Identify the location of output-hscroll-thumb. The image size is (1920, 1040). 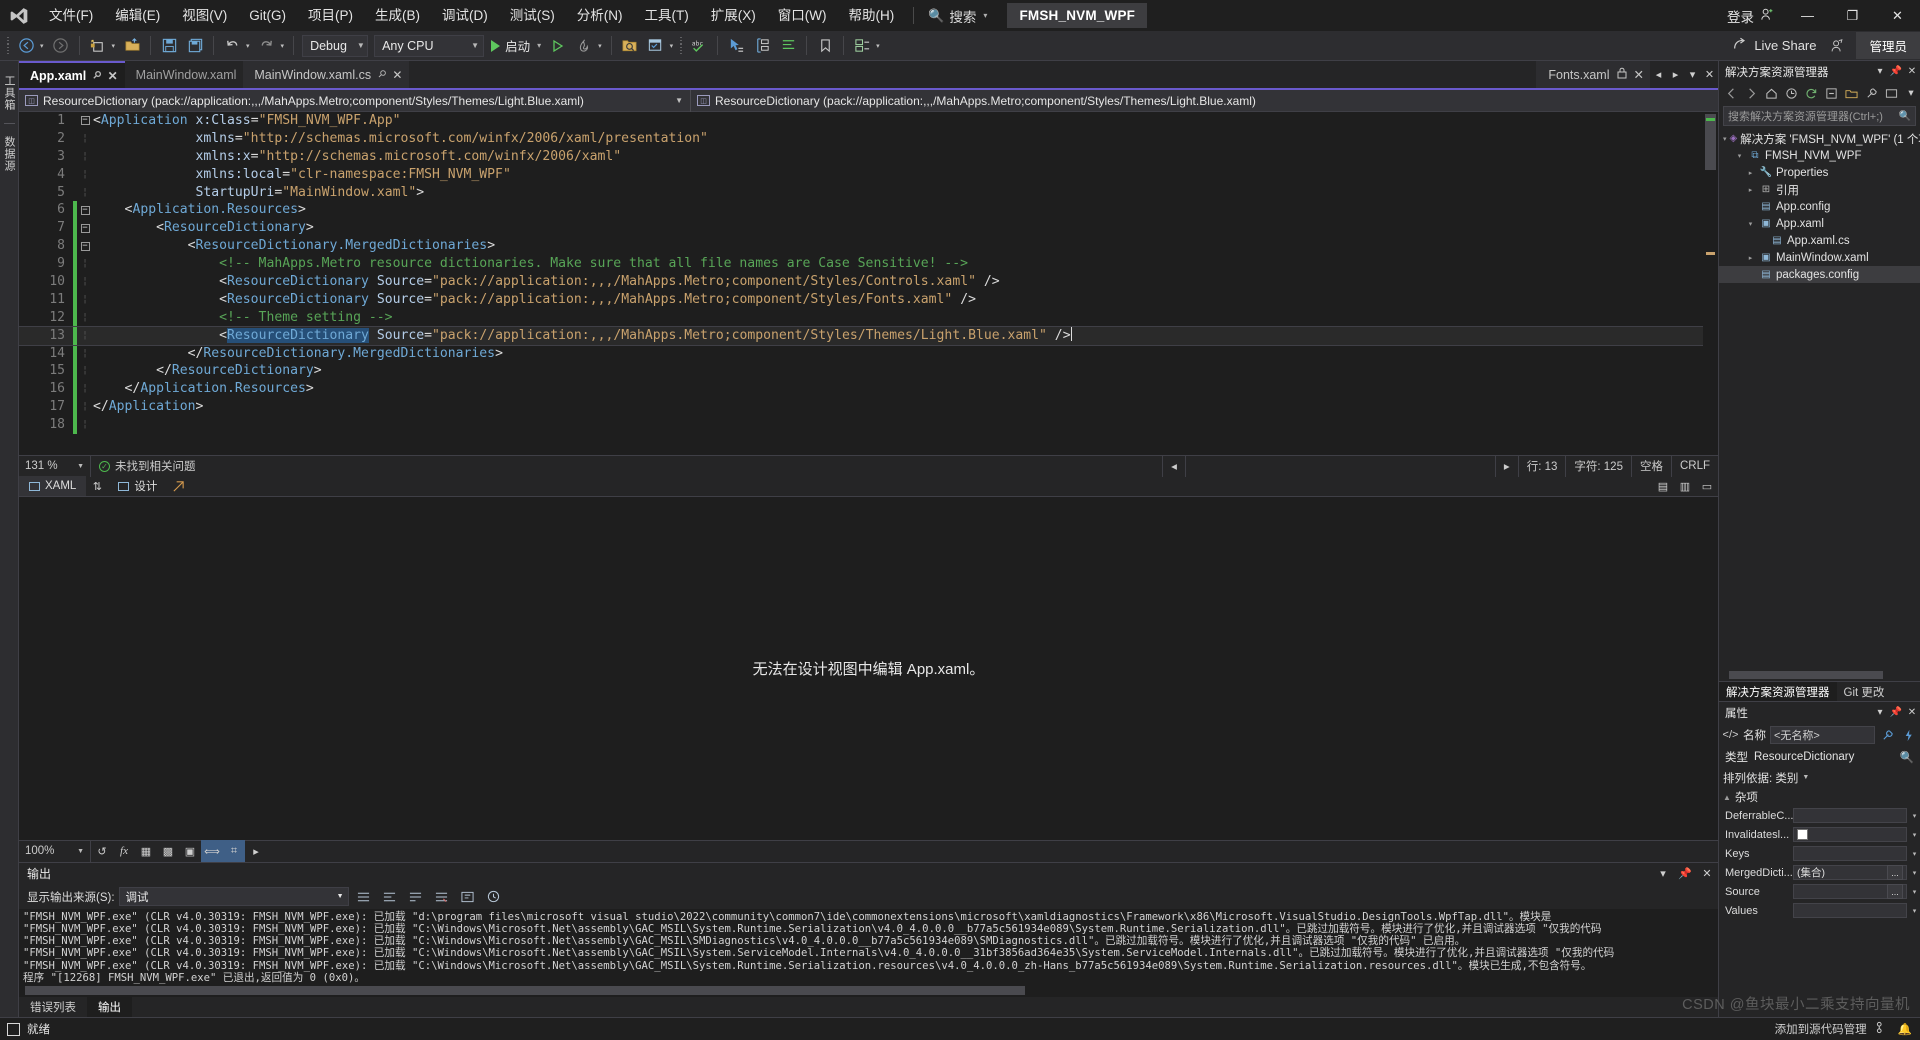
(525, 990).